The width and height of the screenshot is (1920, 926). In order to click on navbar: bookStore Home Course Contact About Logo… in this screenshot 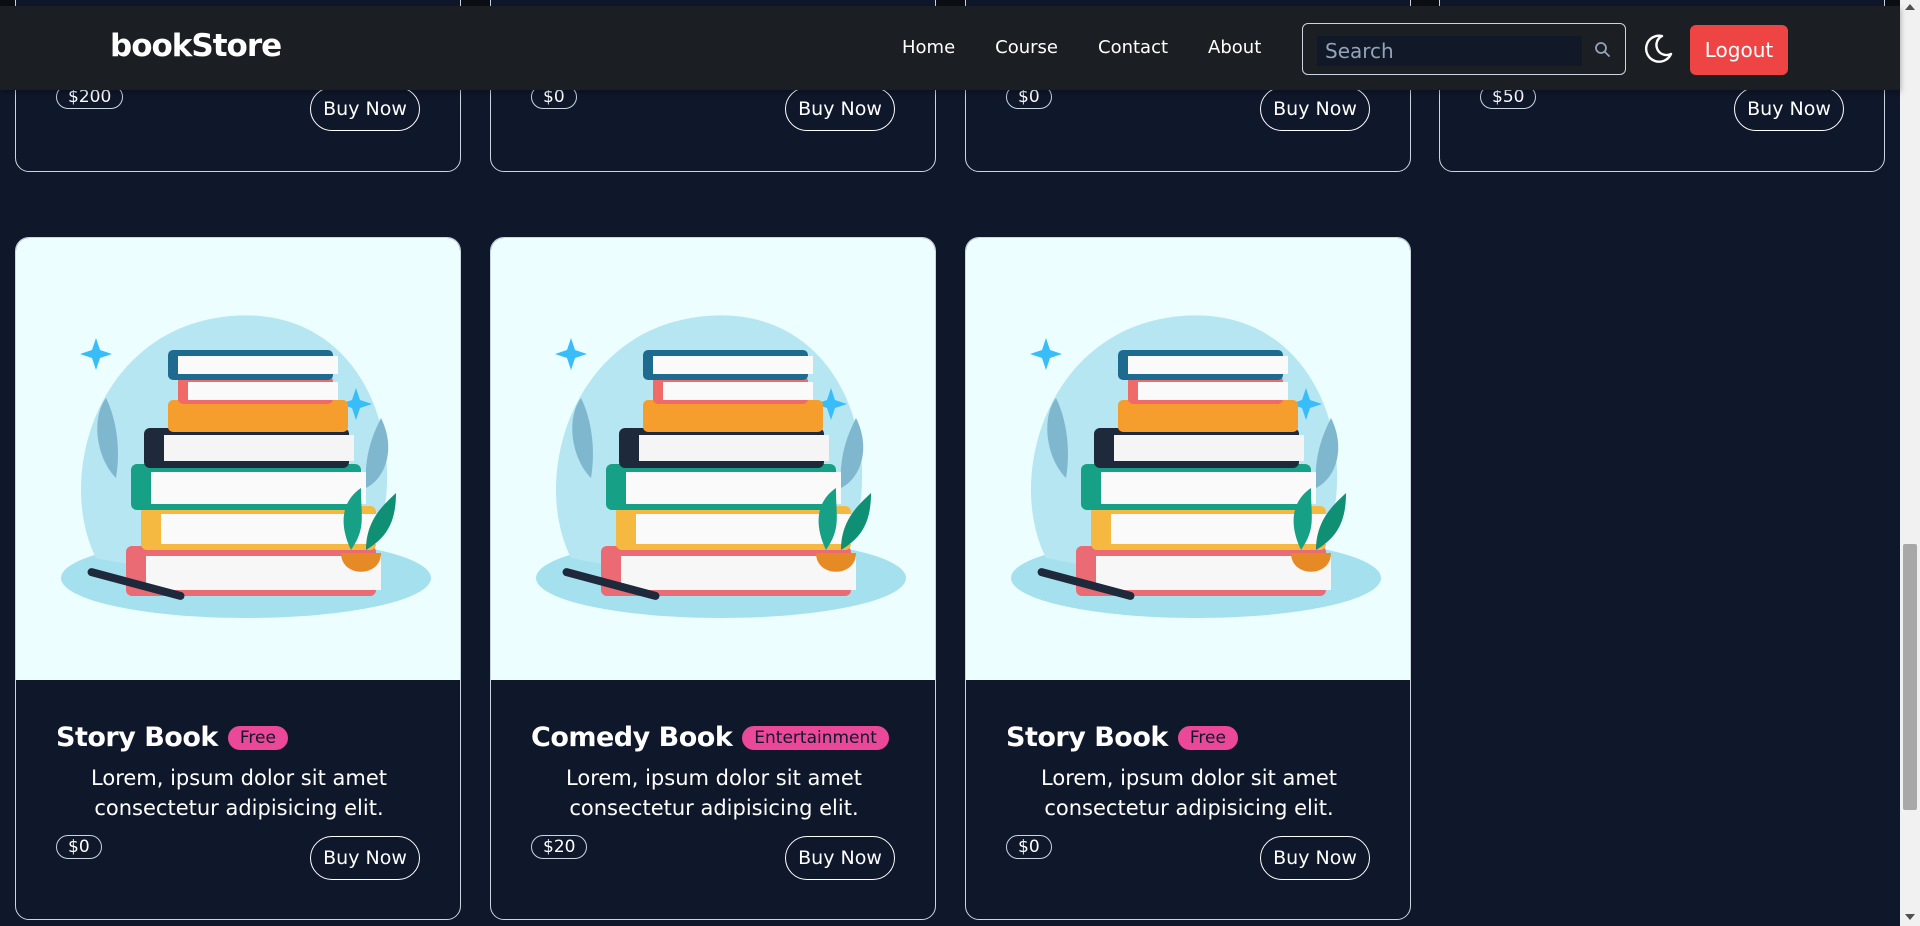, I will do `click(950, 48)`.